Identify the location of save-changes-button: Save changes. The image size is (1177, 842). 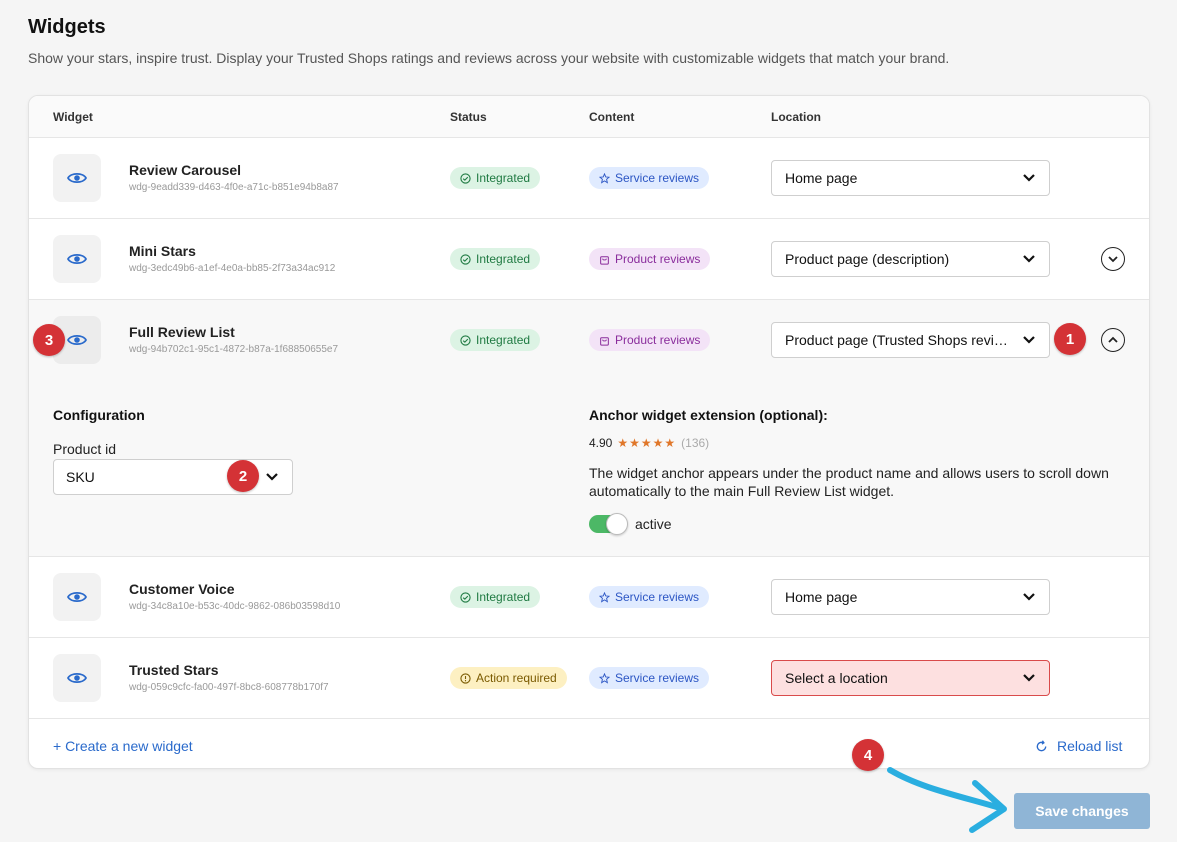
(1082, 811).